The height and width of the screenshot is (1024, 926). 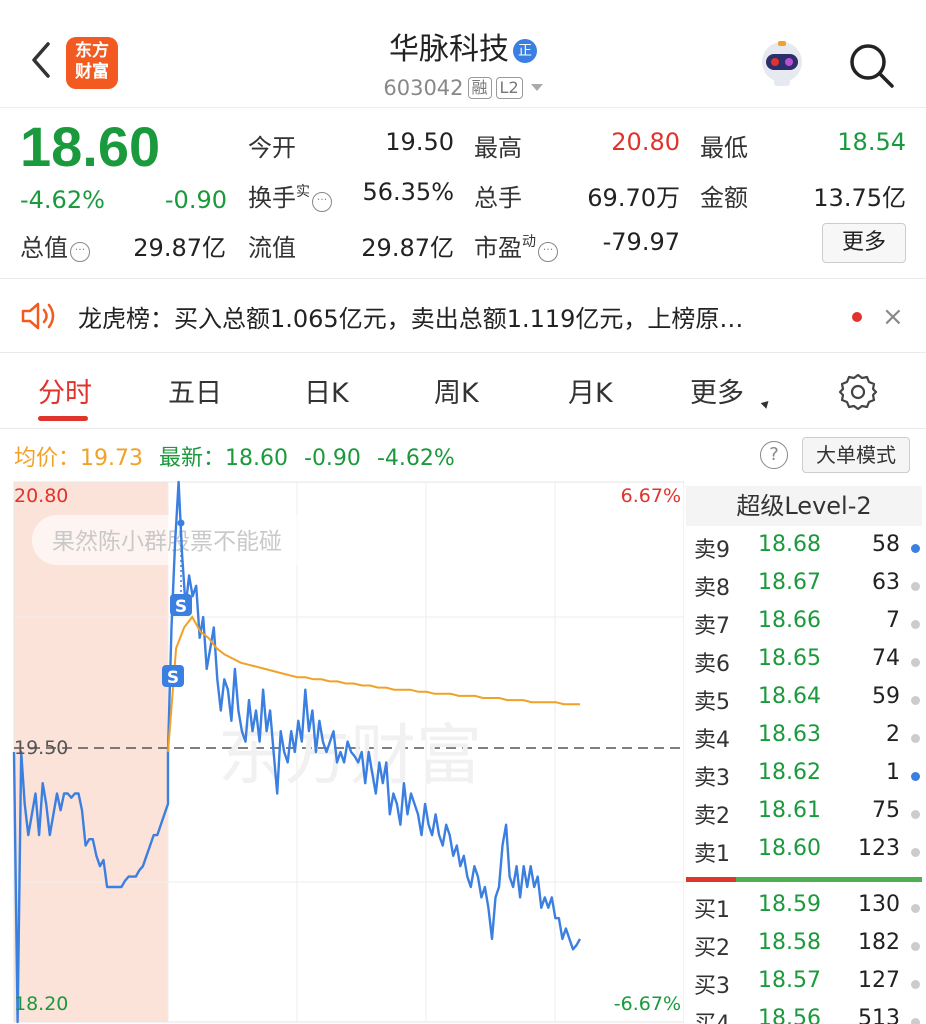 I want to click on mktcap-label: 总值 ···, so click(x=55, y=245).